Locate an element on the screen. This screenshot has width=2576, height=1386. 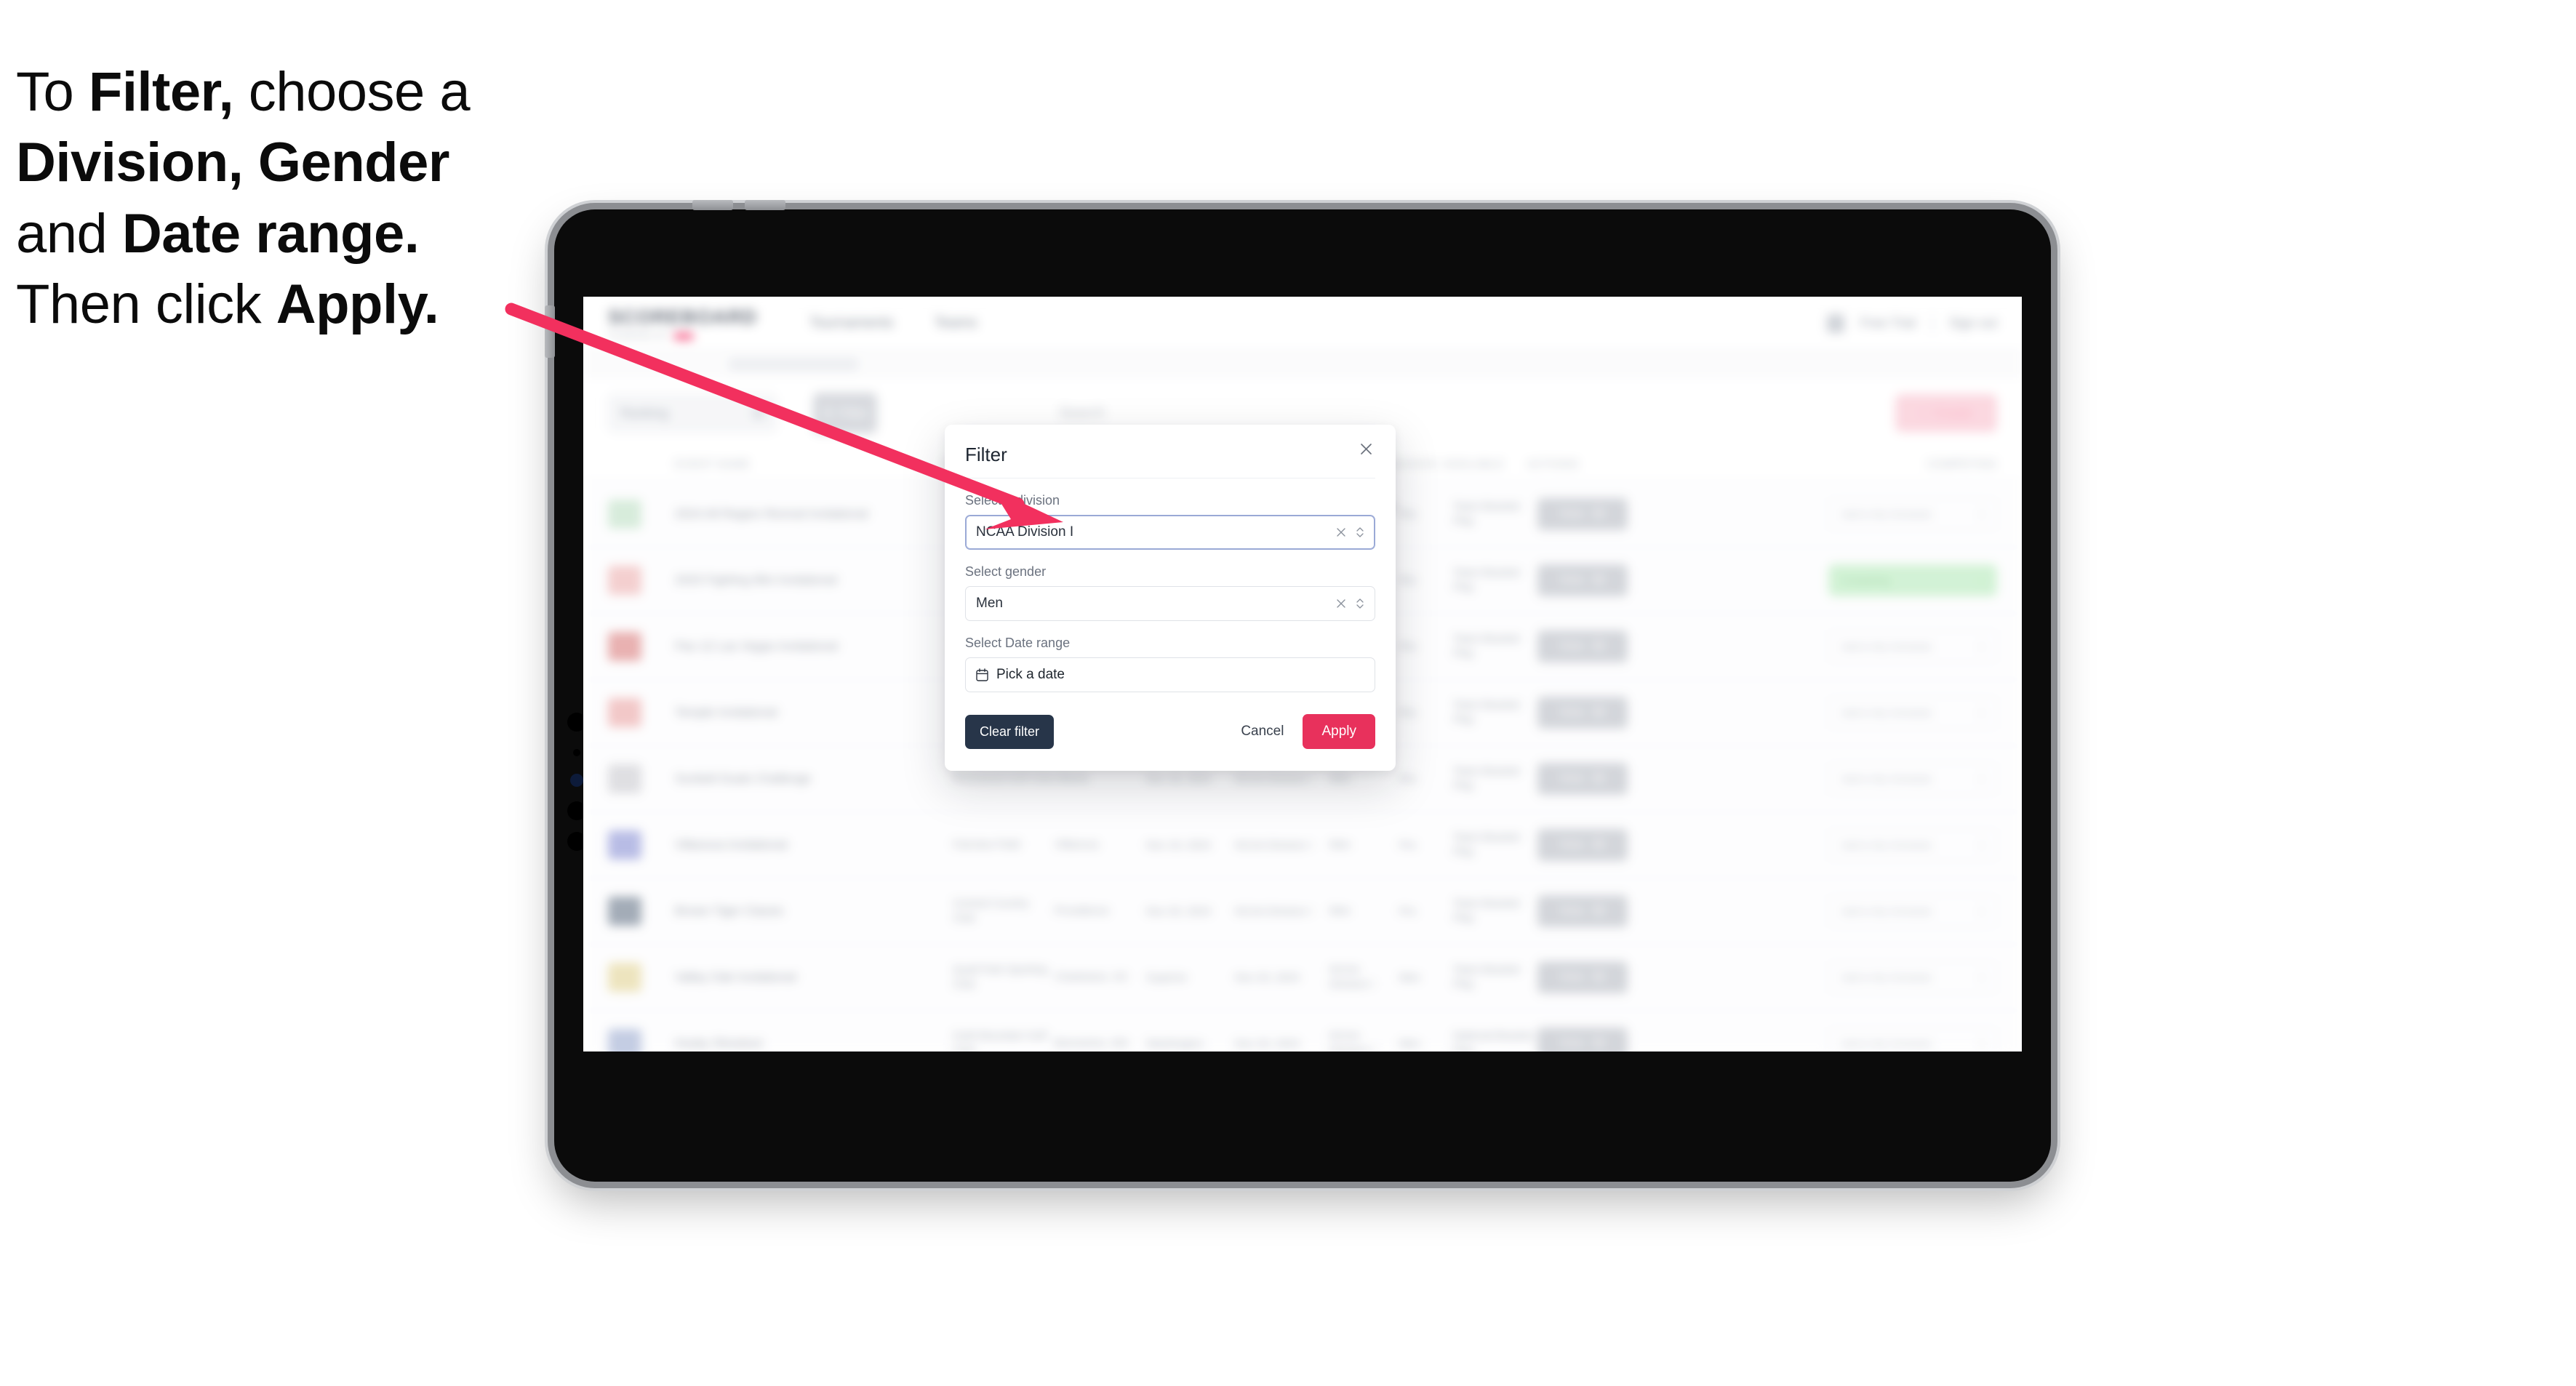
callout-line4-bold: Apply. is located at coordinates (357, 304).